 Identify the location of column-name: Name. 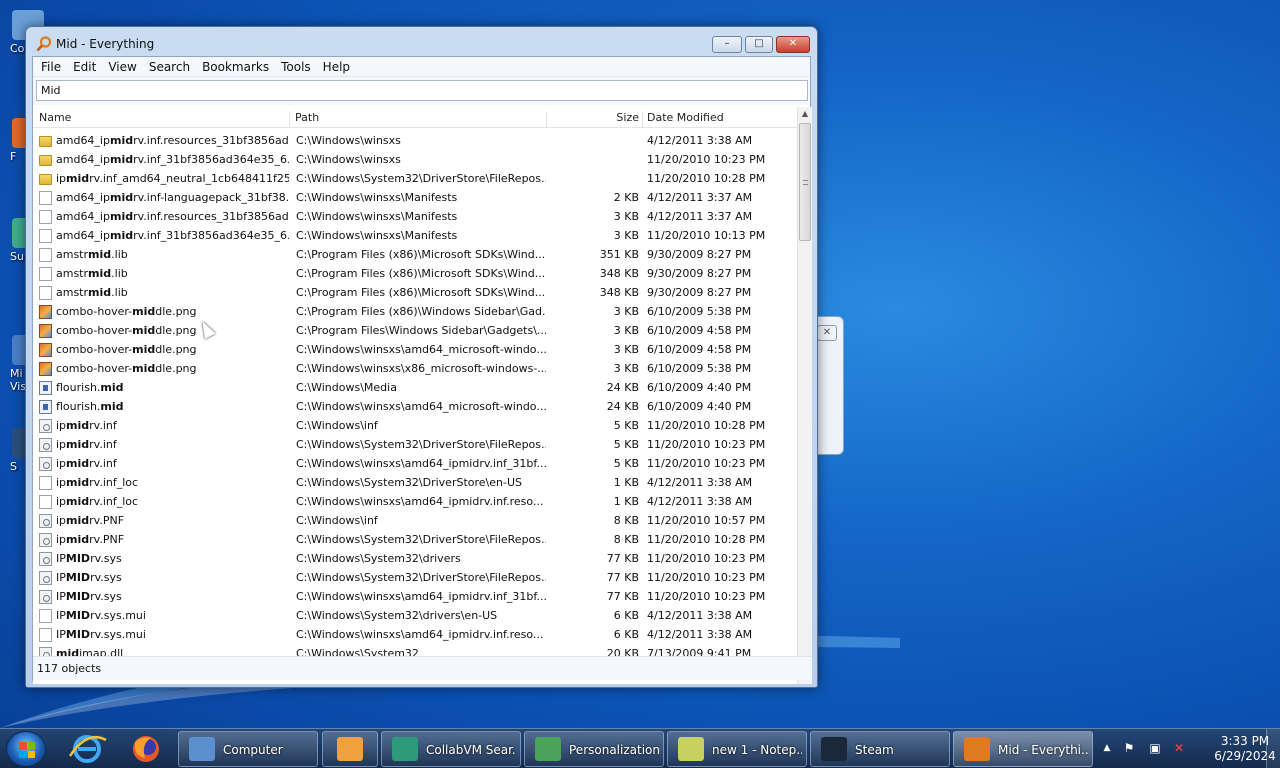
(55, 117).